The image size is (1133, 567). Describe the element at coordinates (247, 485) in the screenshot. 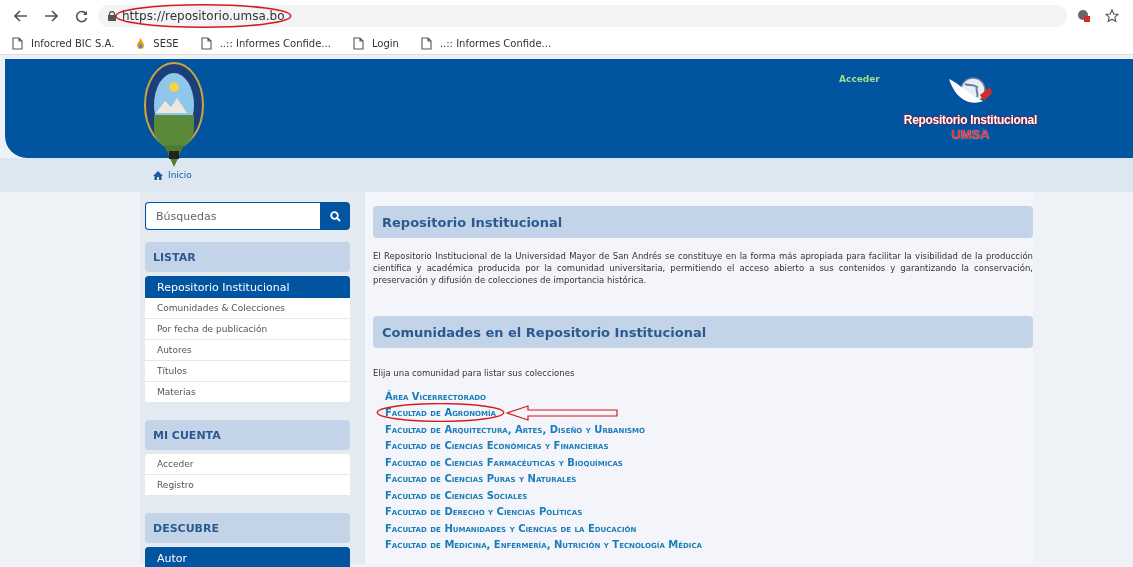

I see `menu-item: Registro` at that location.